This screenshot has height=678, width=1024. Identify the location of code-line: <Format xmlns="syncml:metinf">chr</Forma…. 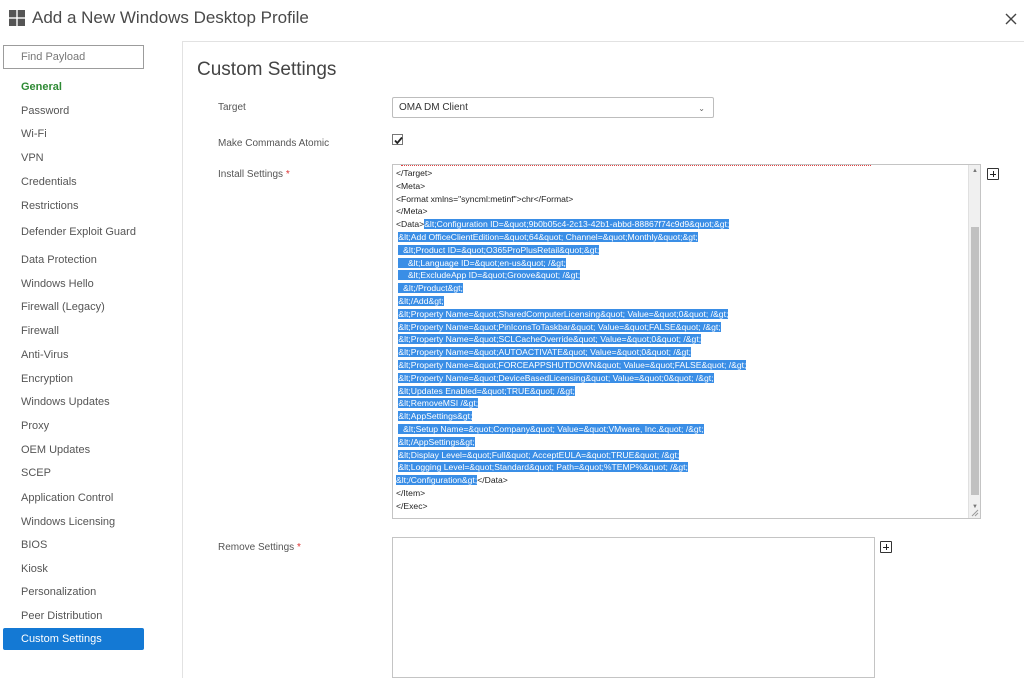
(485, 198).